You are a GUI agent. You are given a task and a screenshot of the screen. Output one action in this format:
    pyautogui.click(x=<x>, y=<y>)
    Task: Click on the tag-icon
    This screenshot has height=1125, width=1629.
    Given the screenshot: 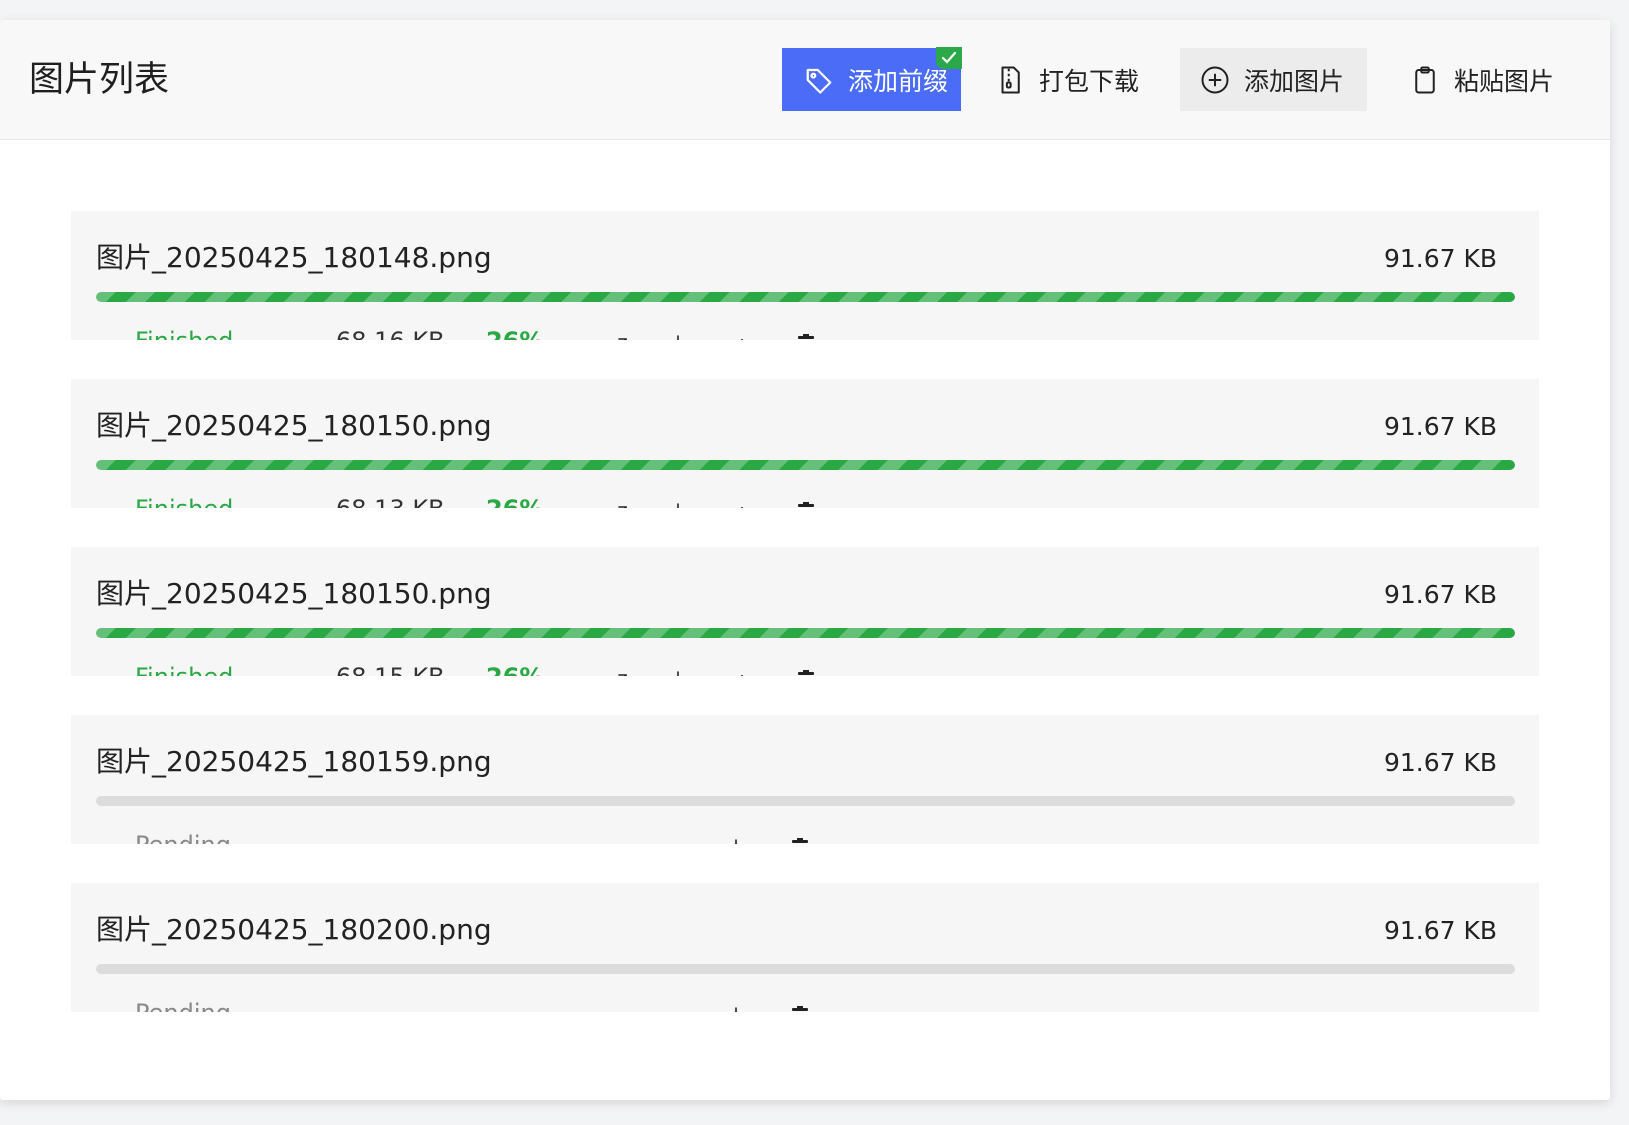 What is the action you would take?
    pyautogui.click(x=819, y=80)
    